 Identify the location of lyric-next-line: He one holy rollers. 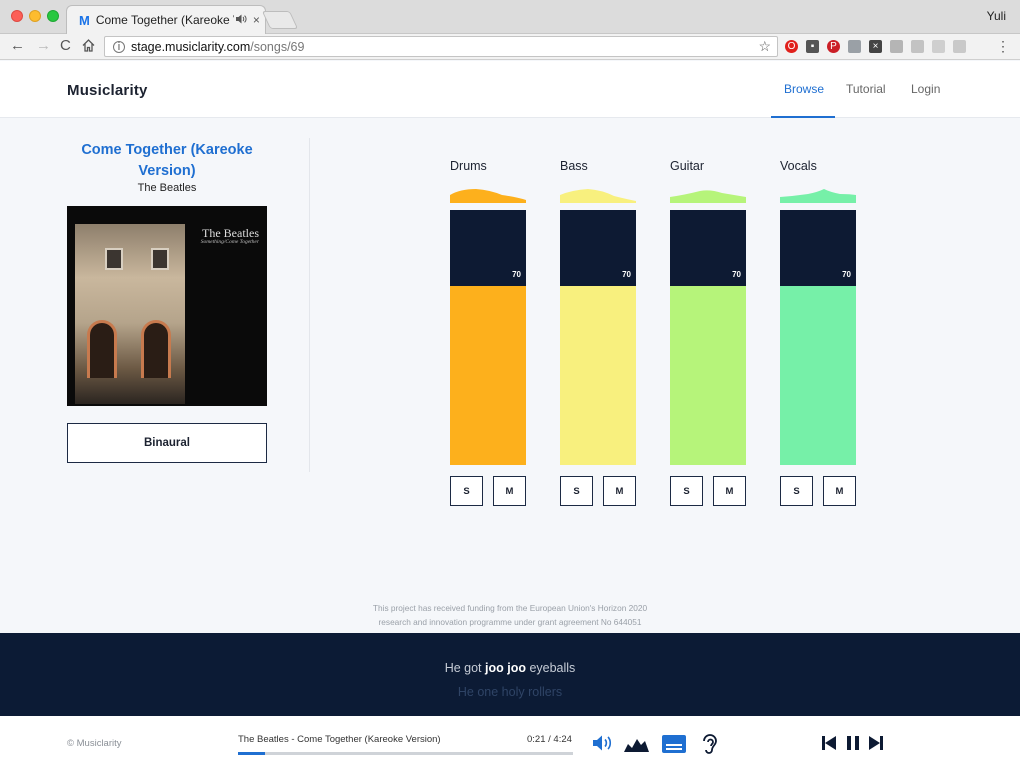
(510, 692).